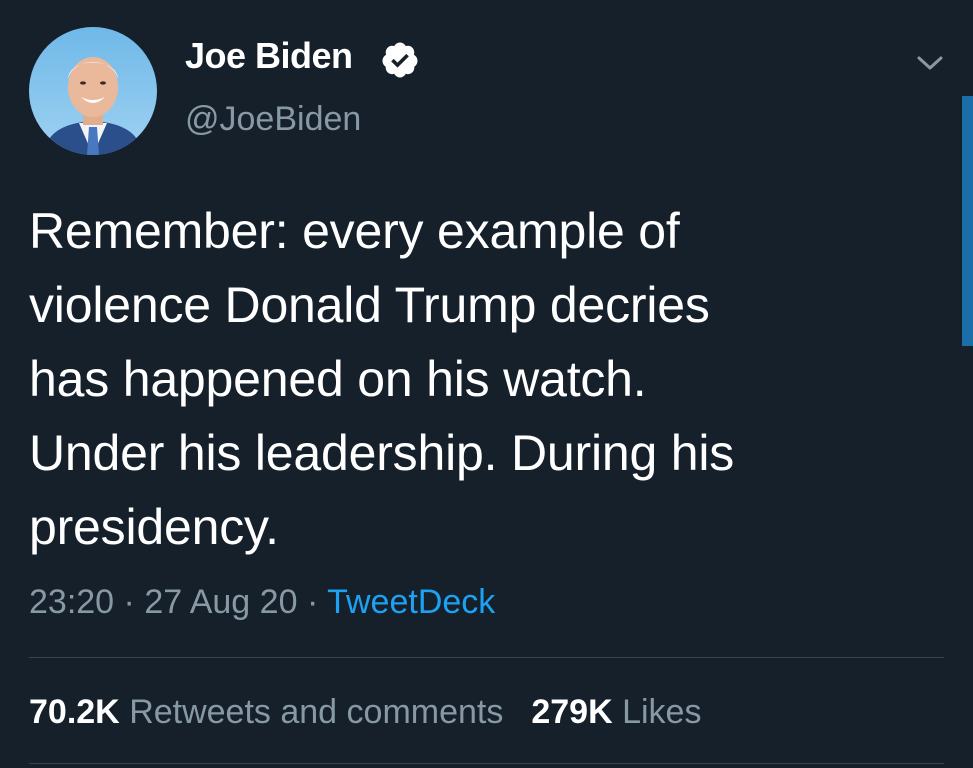 The image size is (973, 768). What do you see at coordinates (93, 91) in the screenshot?
I see `avatar` at bounding box center [93, 91].